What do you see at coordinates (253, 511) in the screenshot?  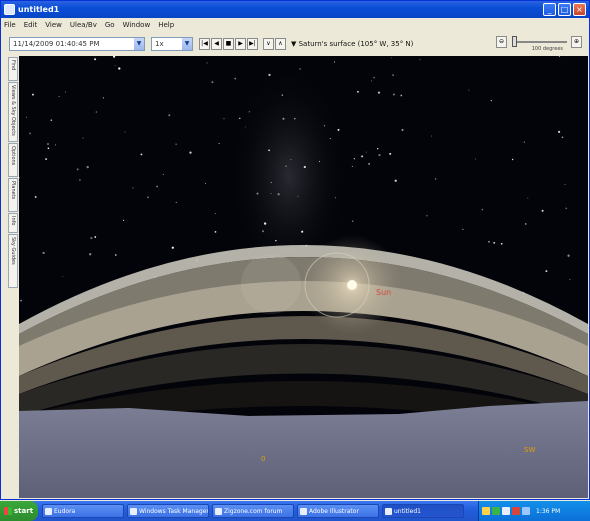 I see `taskbar-item-forum: Zigzone.com forum` at bounding box center [253, 511].